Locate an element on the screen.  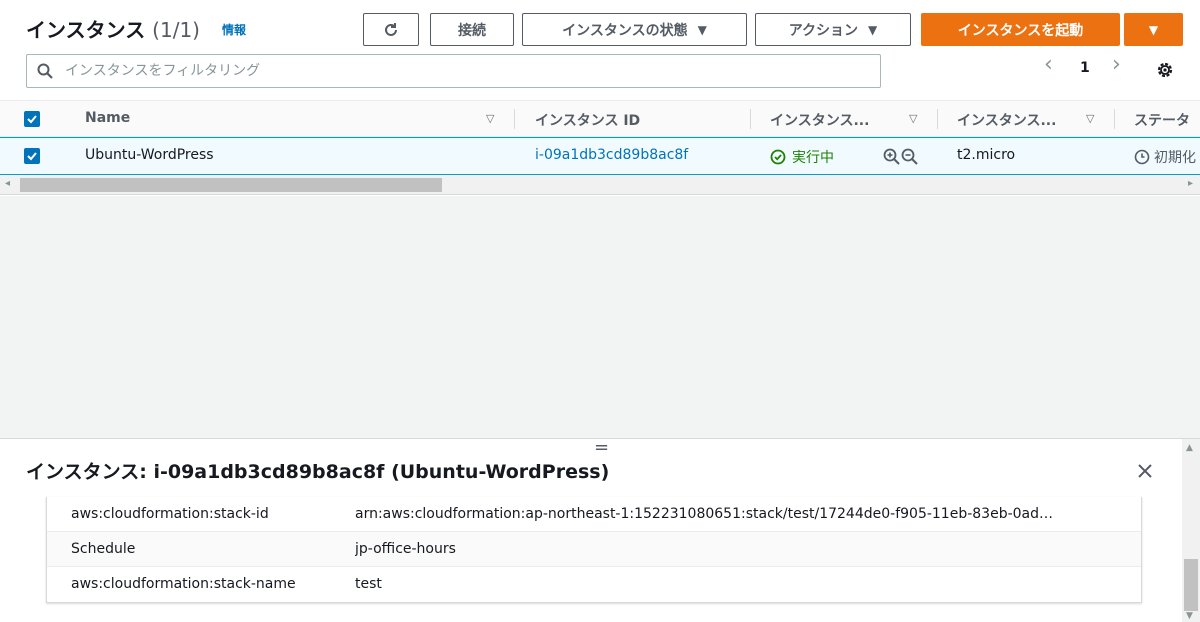
table-row: Schedule jp-office-hours is located at coordinates (594, 549).